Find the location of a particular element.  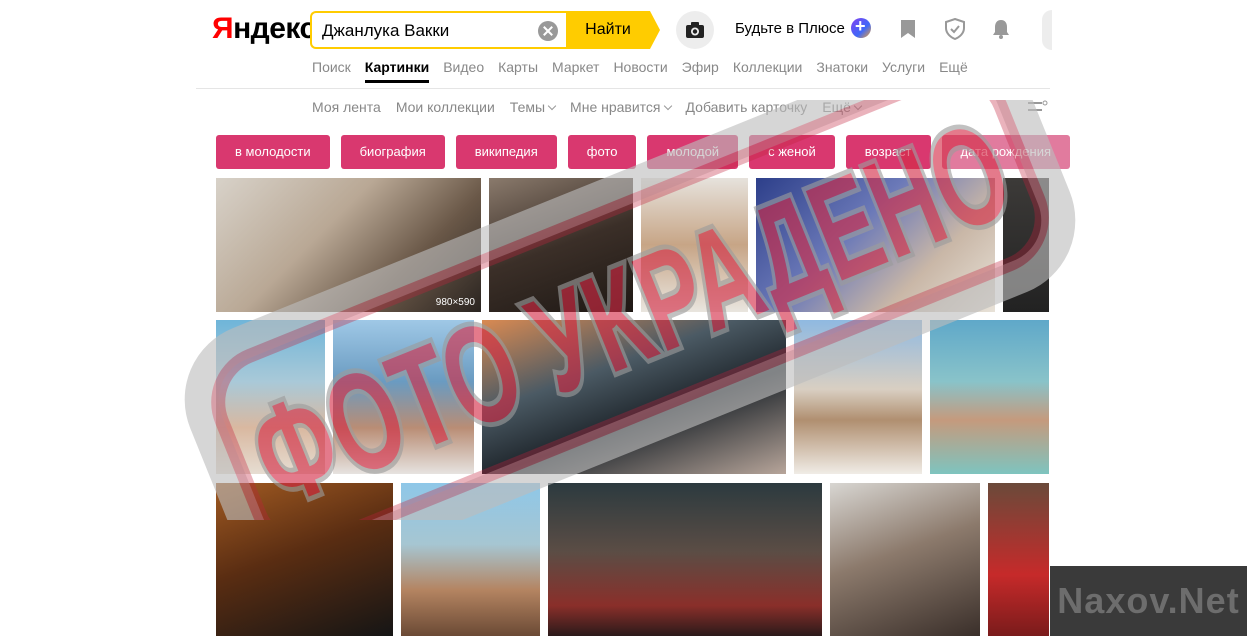

chip: с женой is located at coordinates (792, 152).